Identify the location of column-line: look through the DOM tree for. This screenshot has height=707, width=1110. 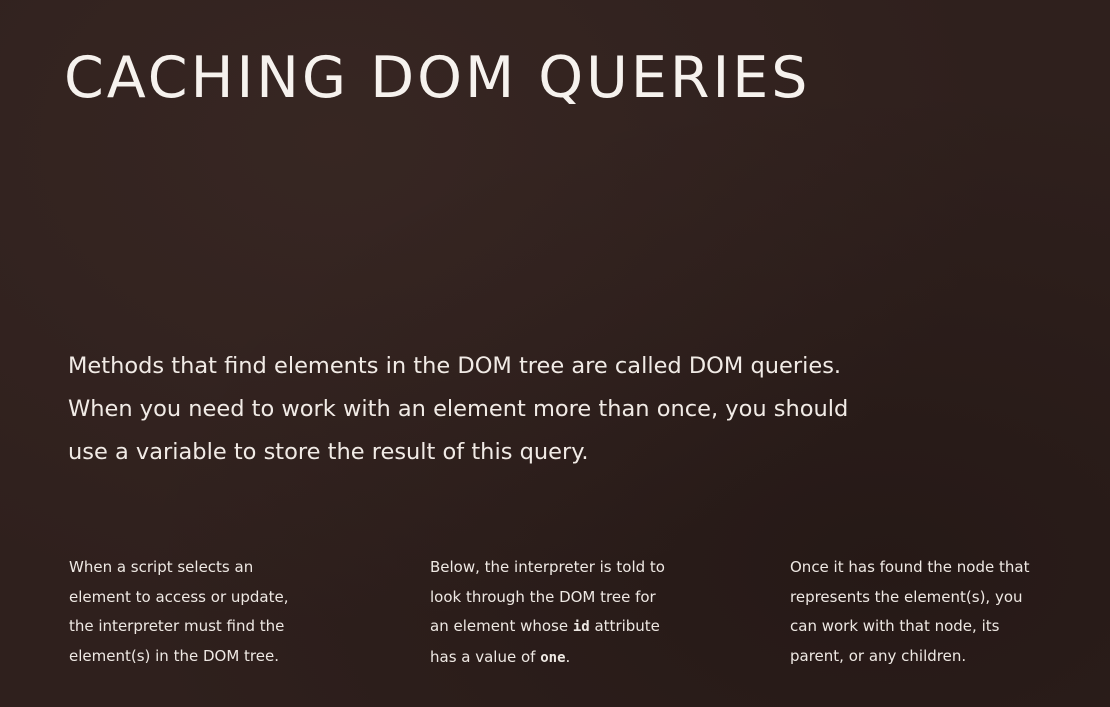
(543, 596).